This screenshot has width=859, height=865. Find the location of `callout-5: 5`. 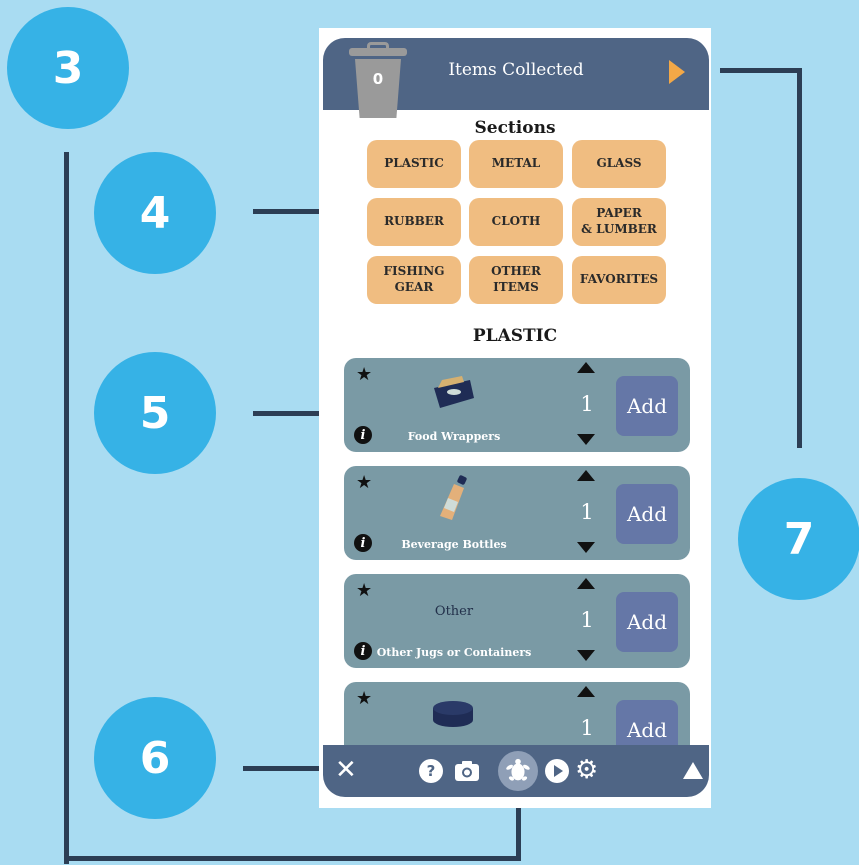

callout-5: 5 is located at coordinates (155, 413).